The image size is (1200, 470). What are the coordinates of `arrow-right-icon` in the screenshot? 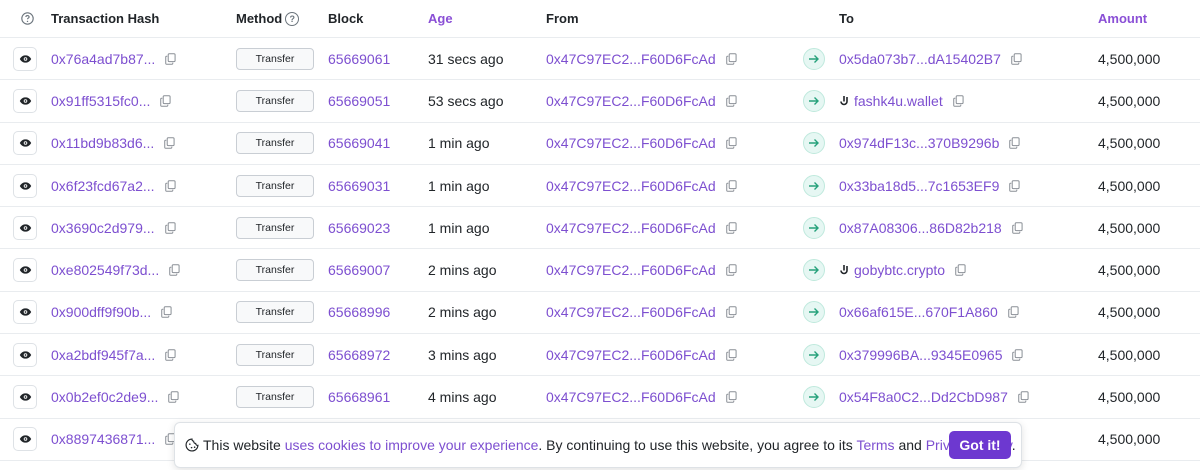 It's located at (814, 312).